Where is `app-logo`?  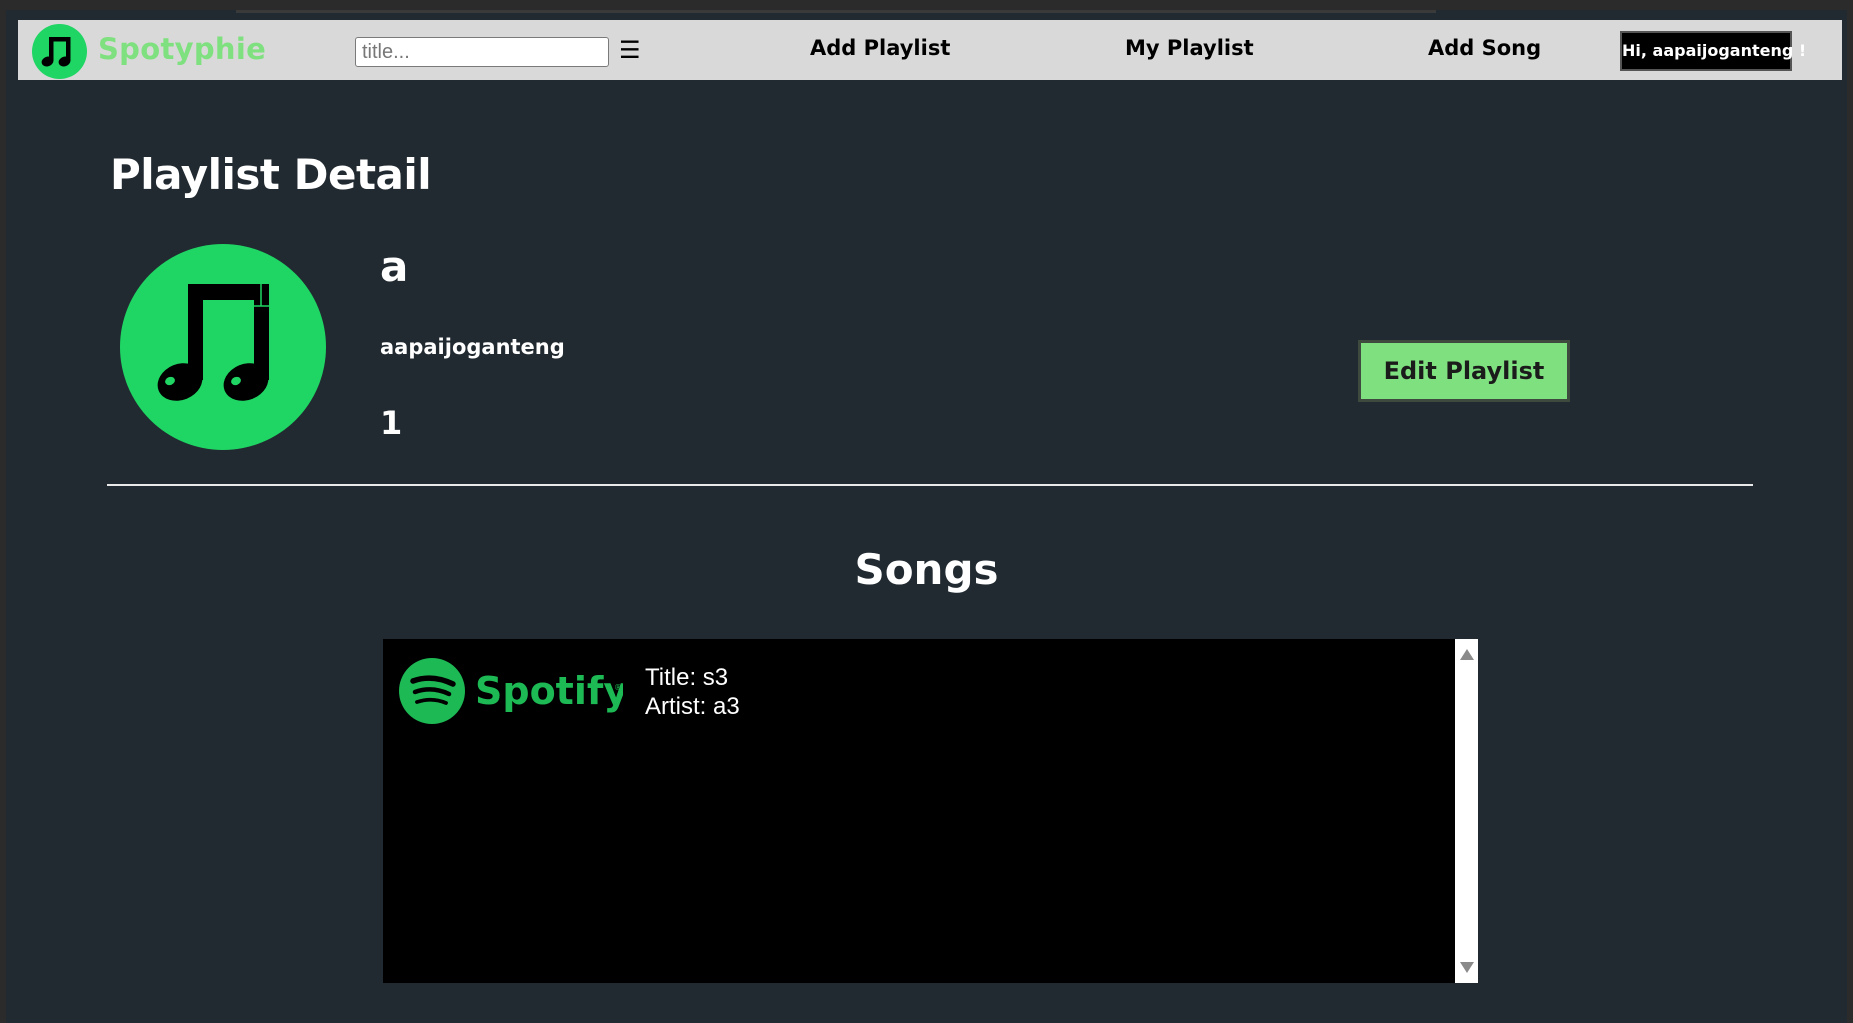 app-logo is located at coordinates (59, 51).